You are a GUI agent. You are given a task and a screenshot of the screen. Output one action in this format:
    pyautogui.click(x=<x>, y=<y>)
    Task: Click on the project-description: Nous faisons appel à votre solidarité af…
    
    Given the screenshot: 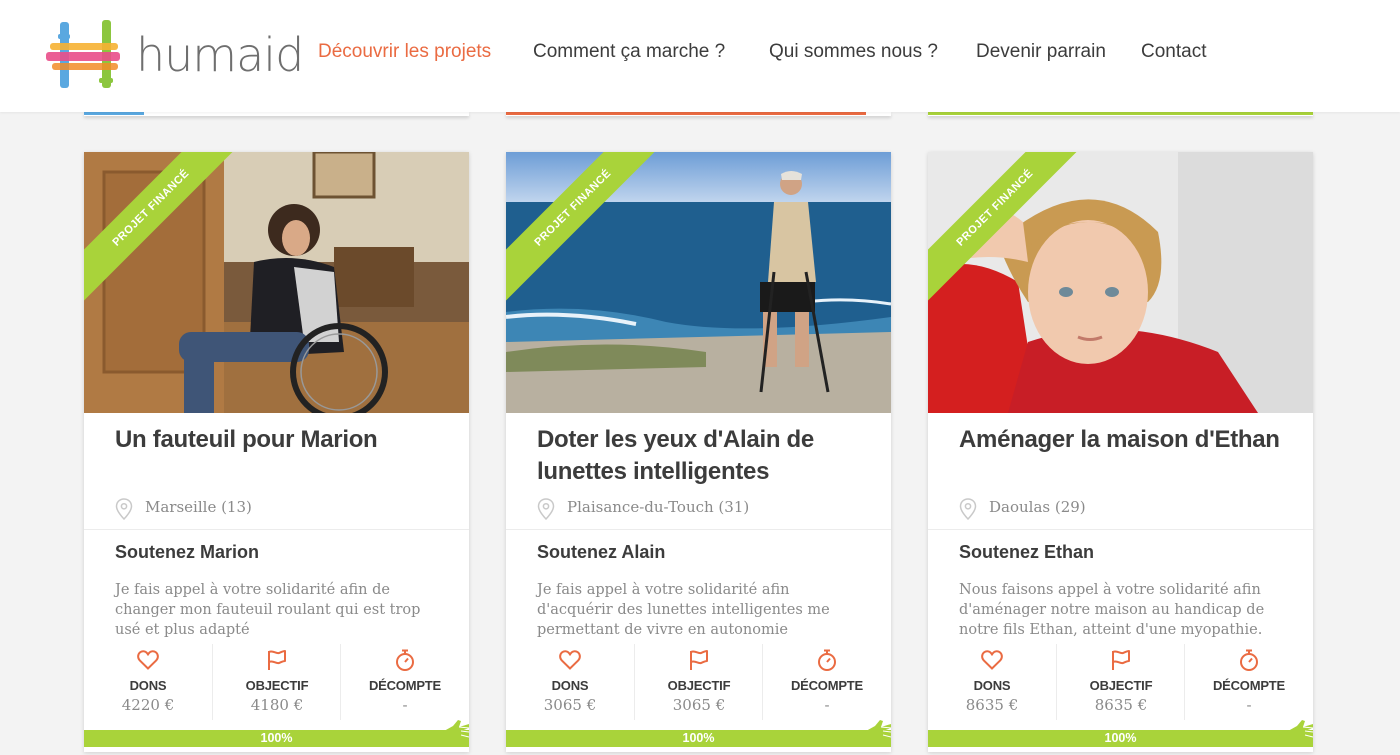 What is the action you would take?
    pyautogui.click(x=1112, y=610)
    